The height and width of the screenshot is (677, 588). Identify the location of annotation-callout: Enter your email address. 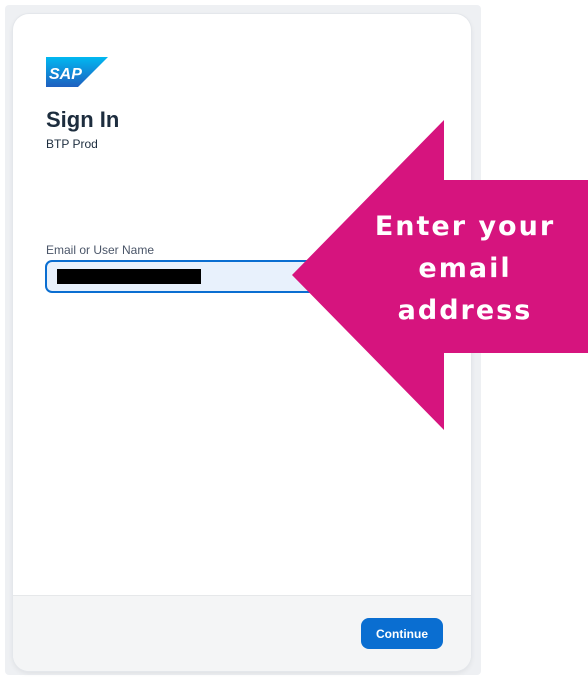
(465, 269).